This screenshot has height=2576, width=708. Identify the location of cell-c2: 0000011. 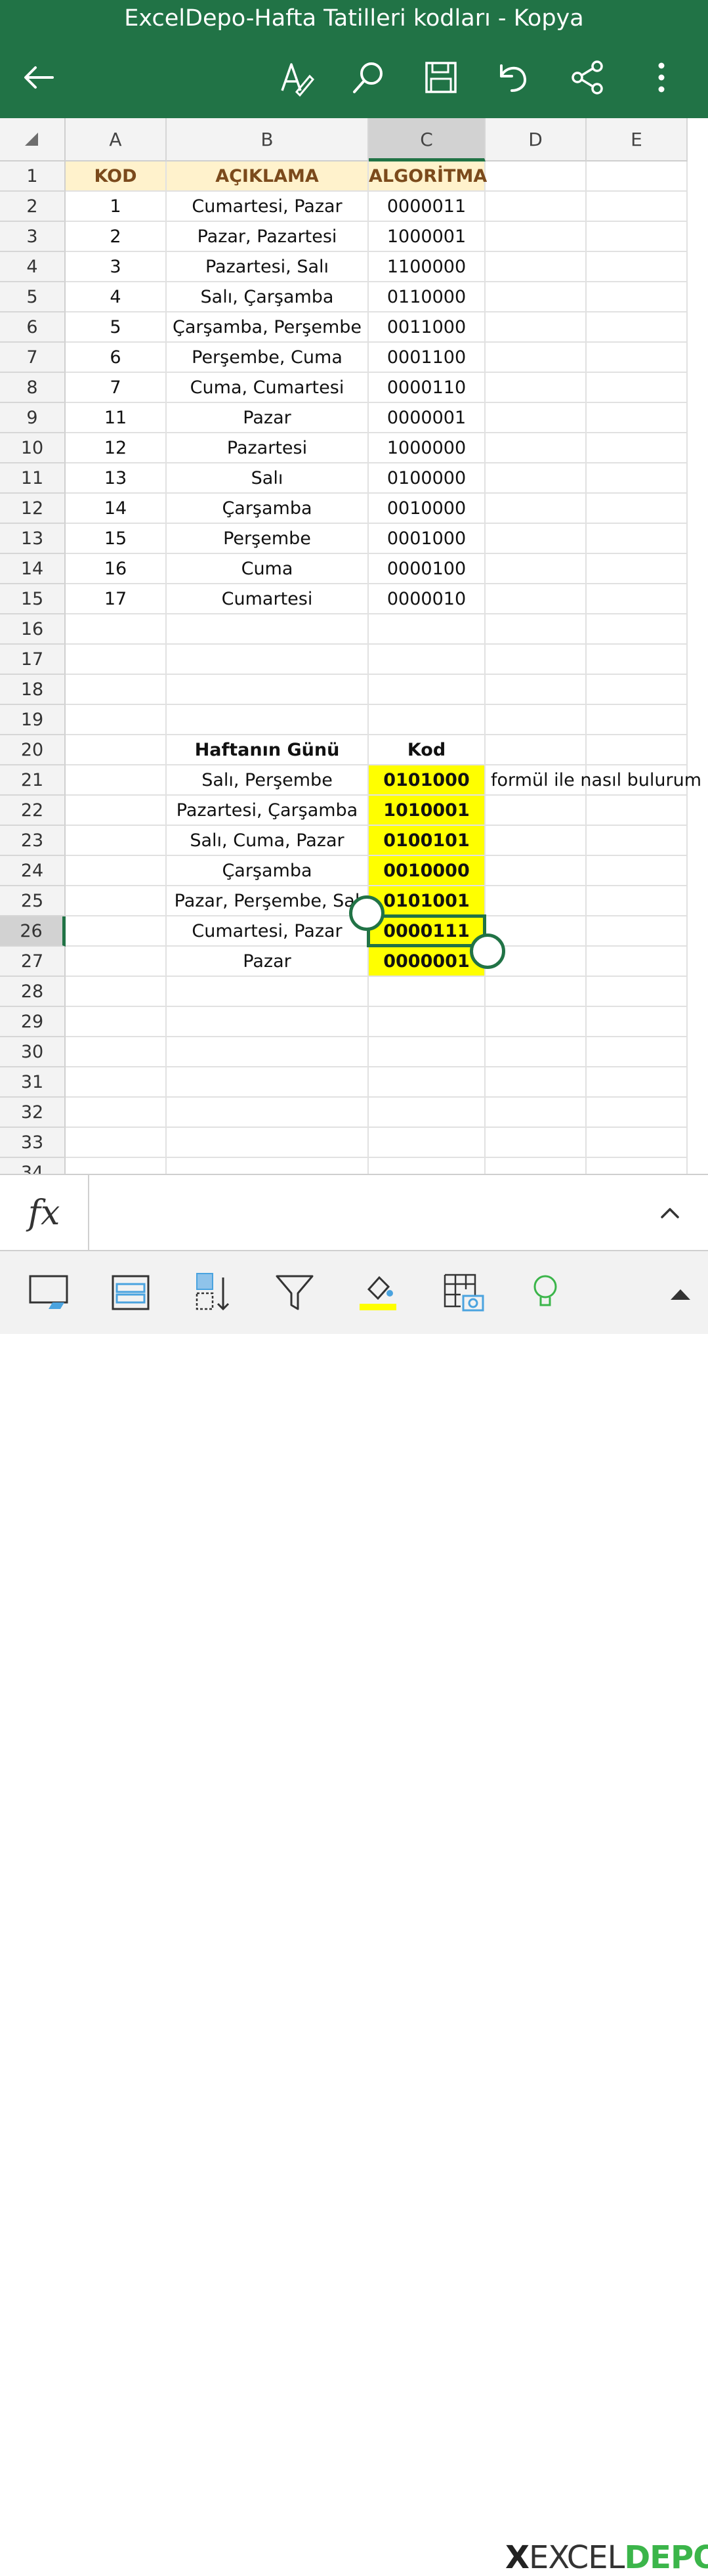
(427, 207).